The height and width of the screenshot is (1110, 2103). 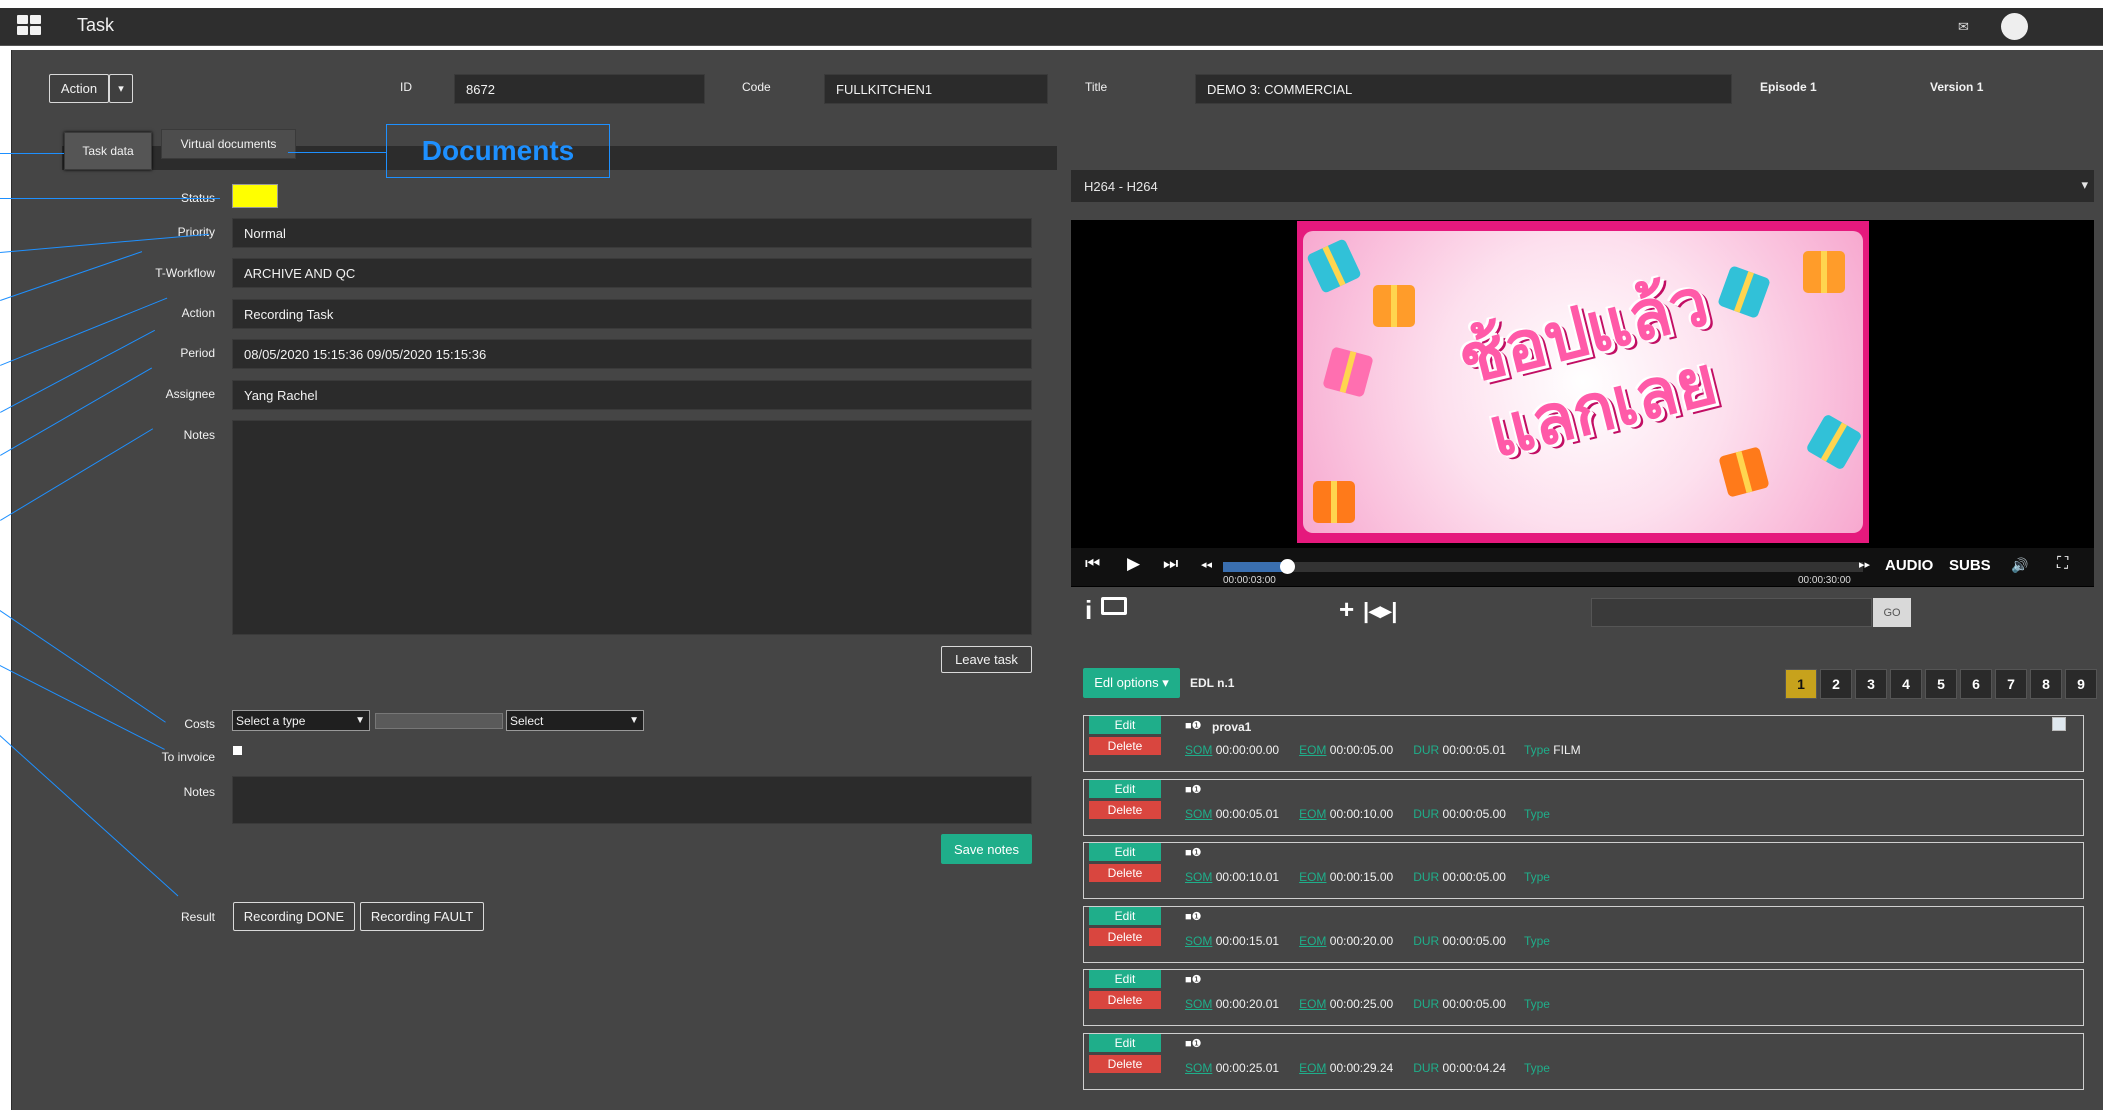 I want to click on page-button: 2, so click(x=1836, y=684).